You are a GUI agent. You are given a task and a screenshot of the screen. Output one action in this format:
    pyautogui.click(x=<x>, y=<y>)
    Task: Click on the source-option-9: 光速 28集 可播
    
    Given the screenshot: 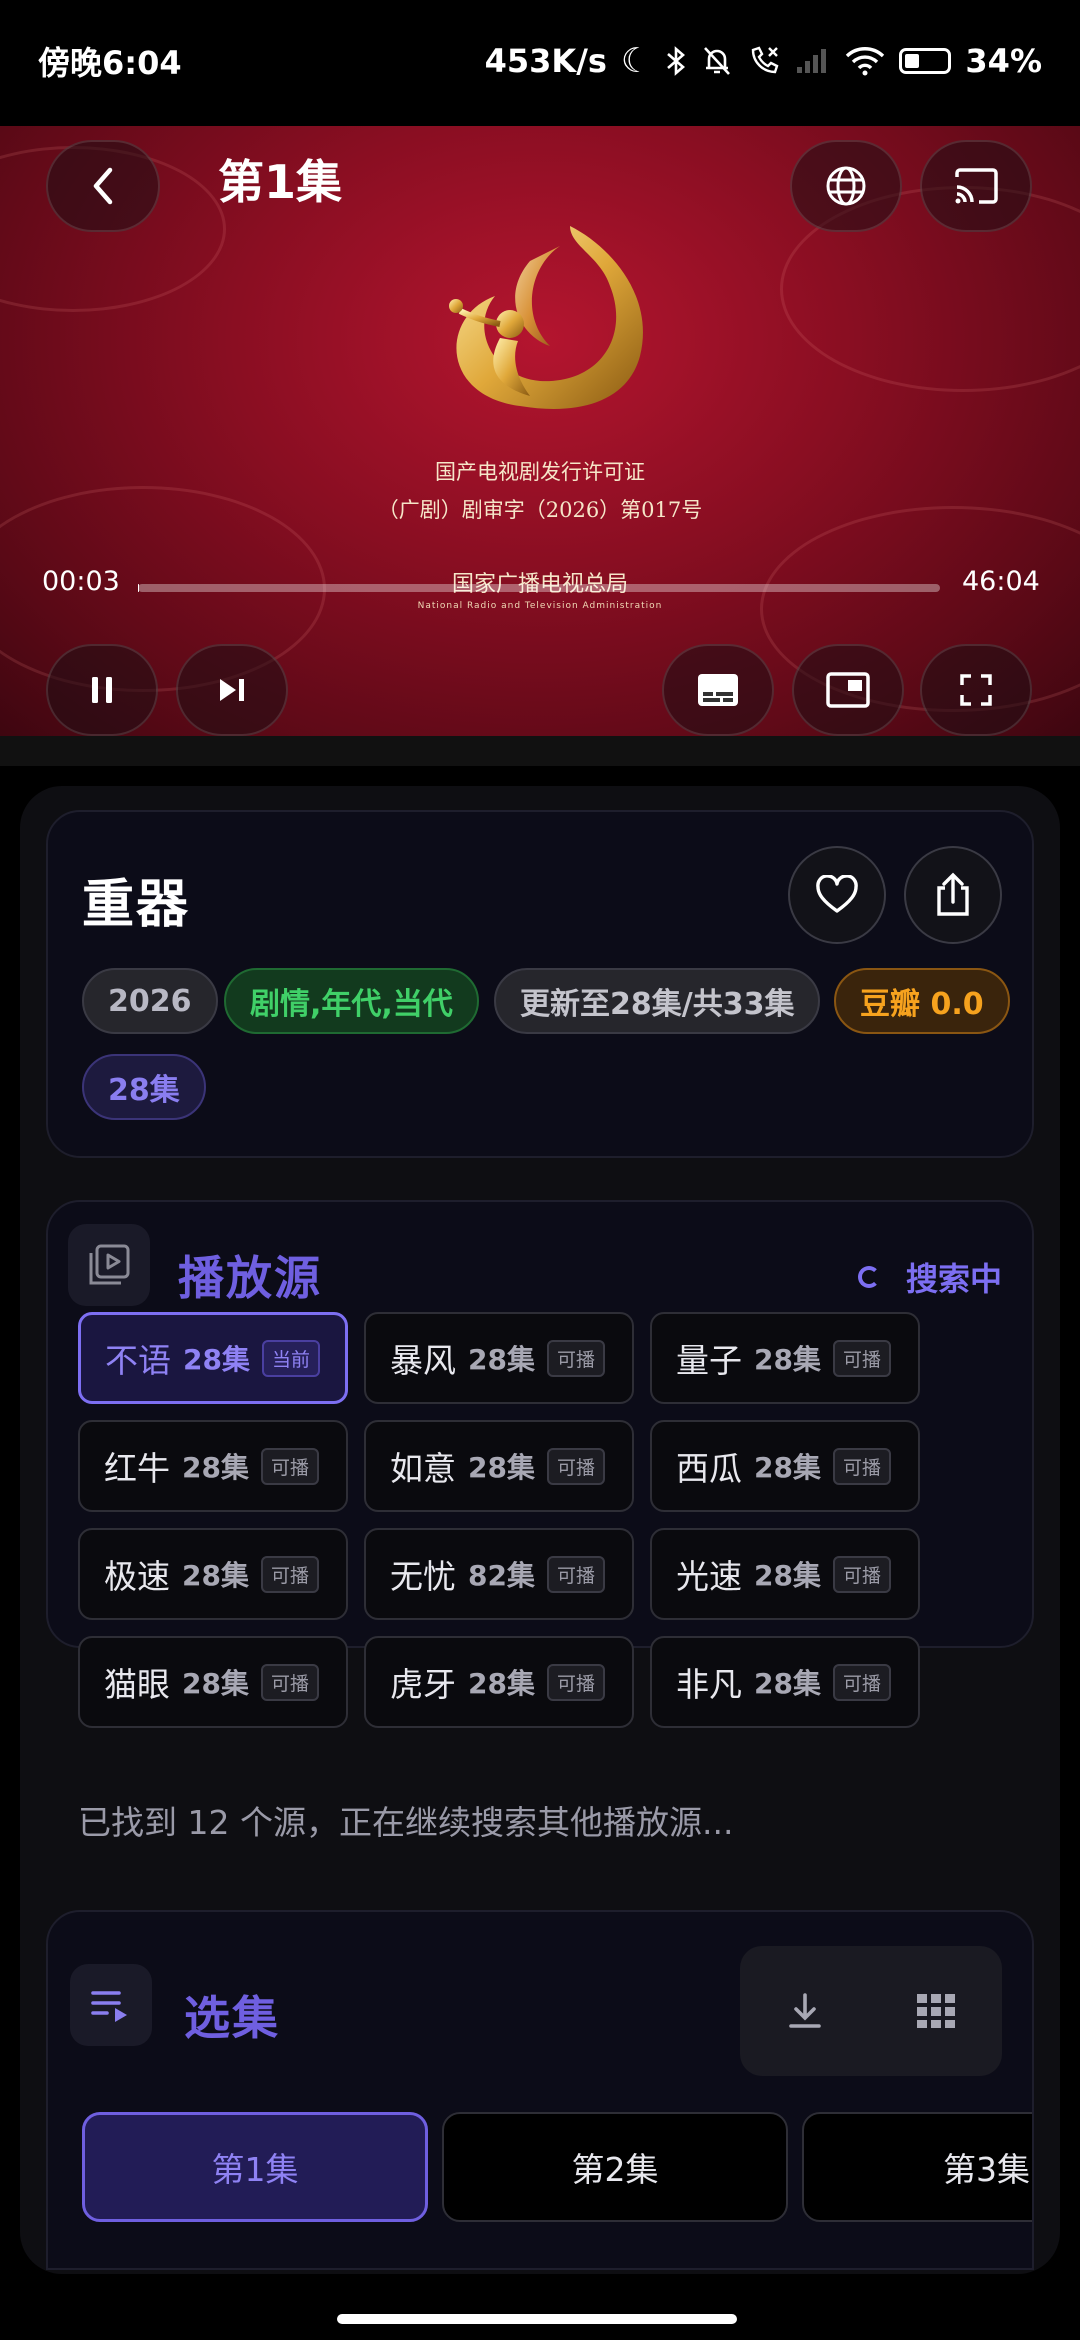 What is the action you would take?
    pyautogui.click(x=785, y=1574)
    